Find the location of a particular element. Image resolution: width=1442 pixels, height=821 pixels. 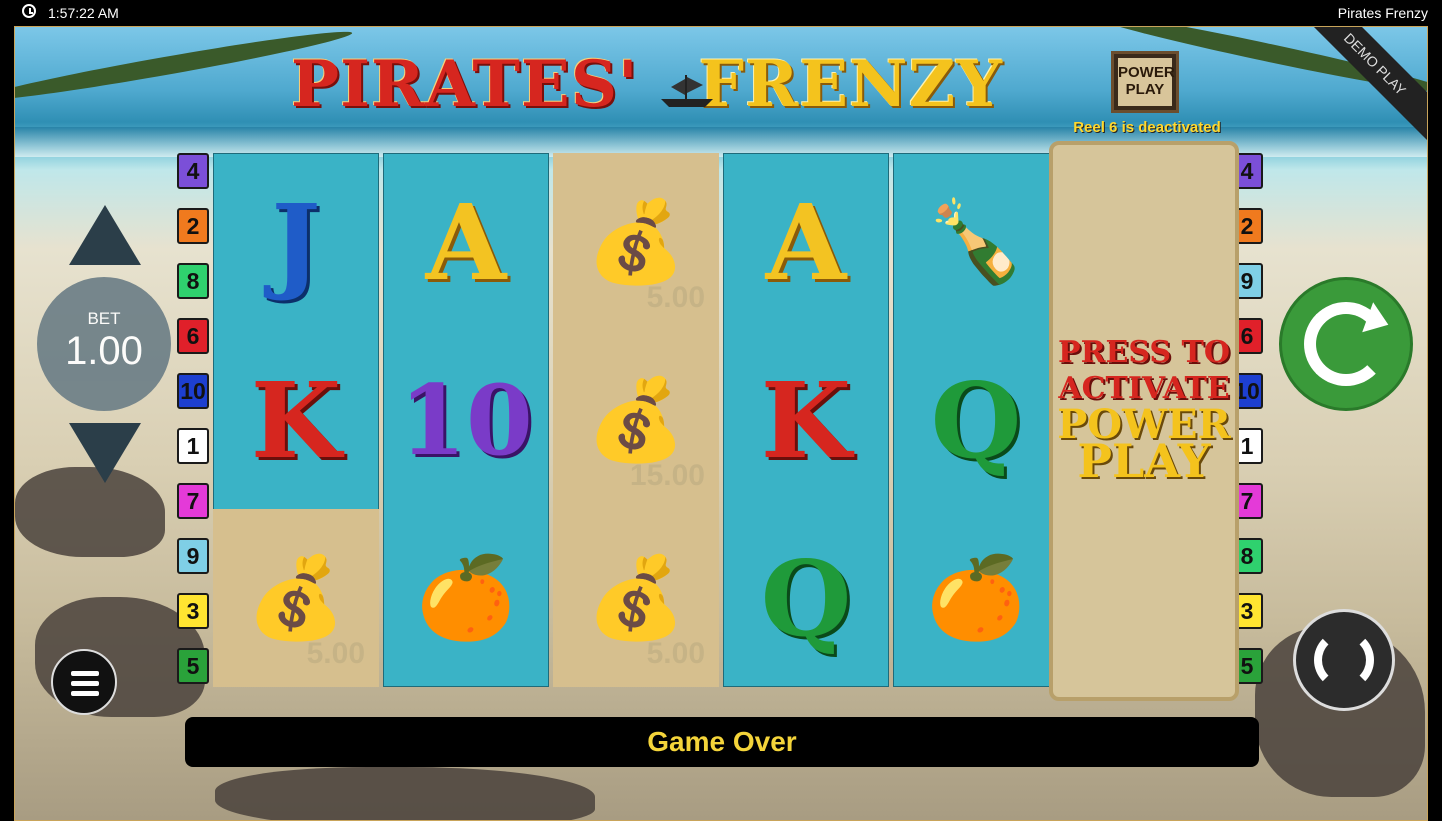

bet-display: BET 1.00 is located at coordinates (104, 344).